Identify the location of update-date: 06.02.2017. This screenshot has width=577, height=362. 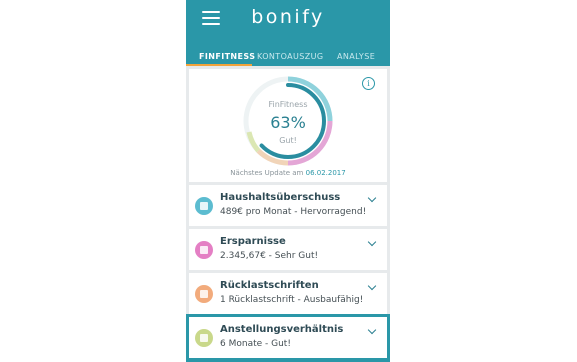
(325, 173).